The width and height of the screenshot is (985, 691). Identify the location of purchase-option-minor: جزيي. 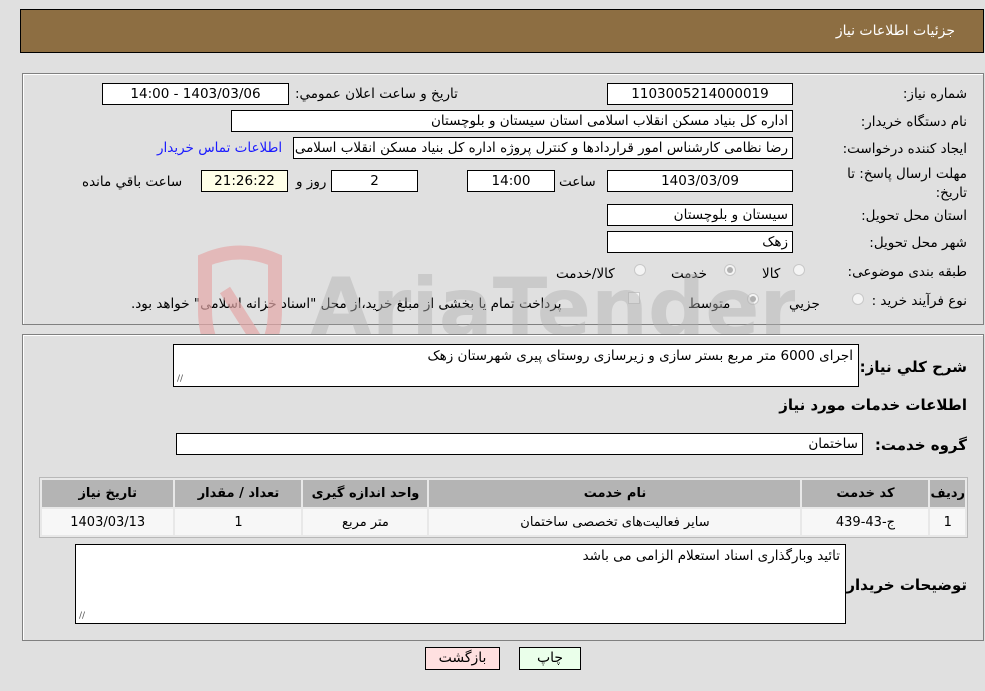
(804, 304).